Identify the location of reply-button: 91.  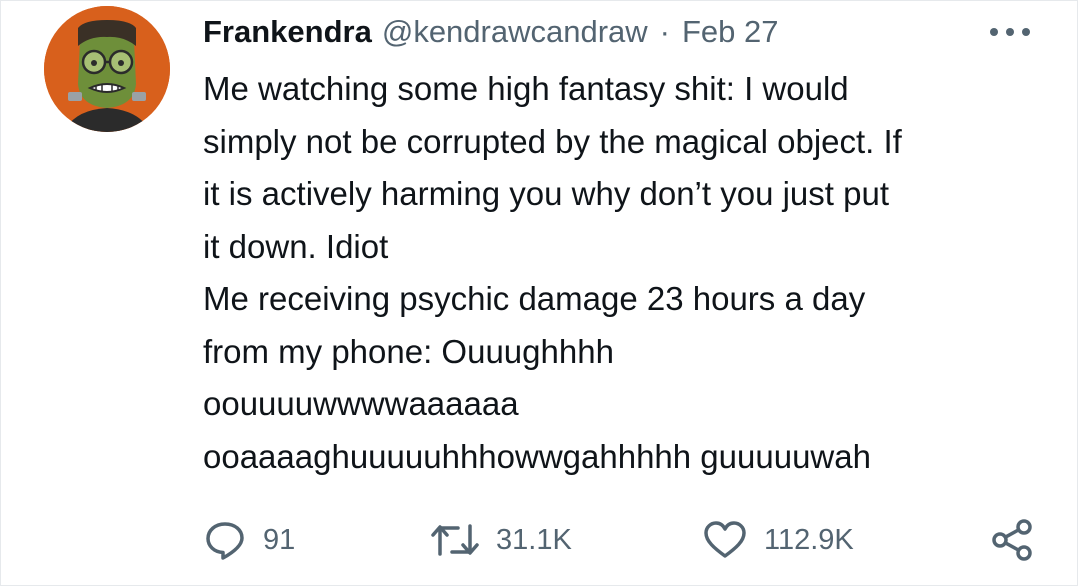
(249, 540).